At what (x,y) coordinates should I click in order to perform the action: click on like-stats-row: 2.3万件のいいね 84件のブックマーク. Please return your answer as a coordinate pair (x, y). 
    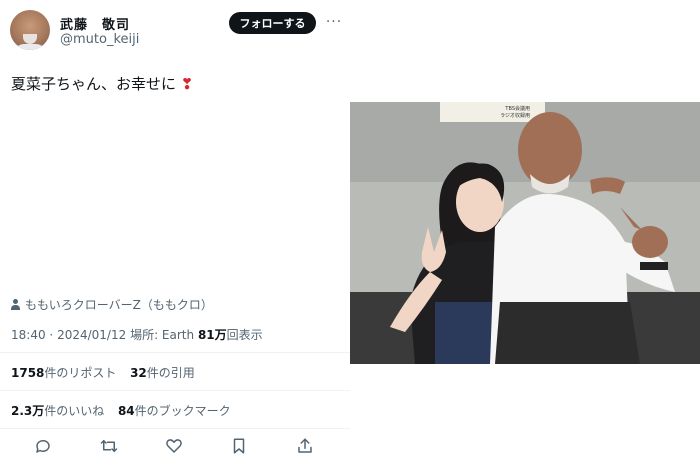
    Looking at the image, I should click on (121, 410).